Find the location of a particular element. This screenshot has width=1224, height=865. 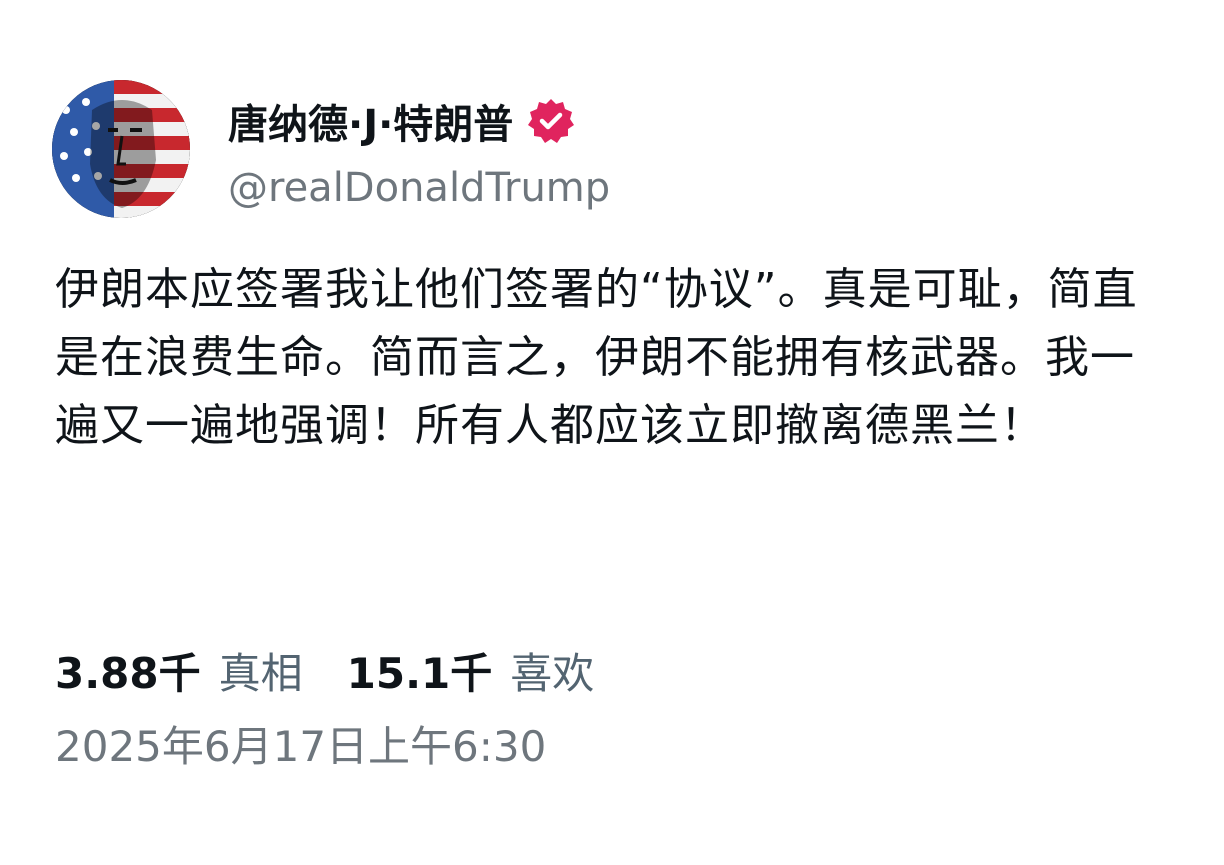

truths-count: 3.88千 is located at coordinates (128, 670).